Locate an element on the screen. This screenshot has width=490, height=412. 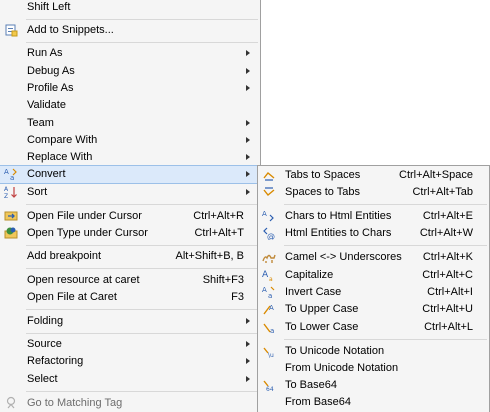
to-base64-icon: 64 is located at coordinates (268, 386).